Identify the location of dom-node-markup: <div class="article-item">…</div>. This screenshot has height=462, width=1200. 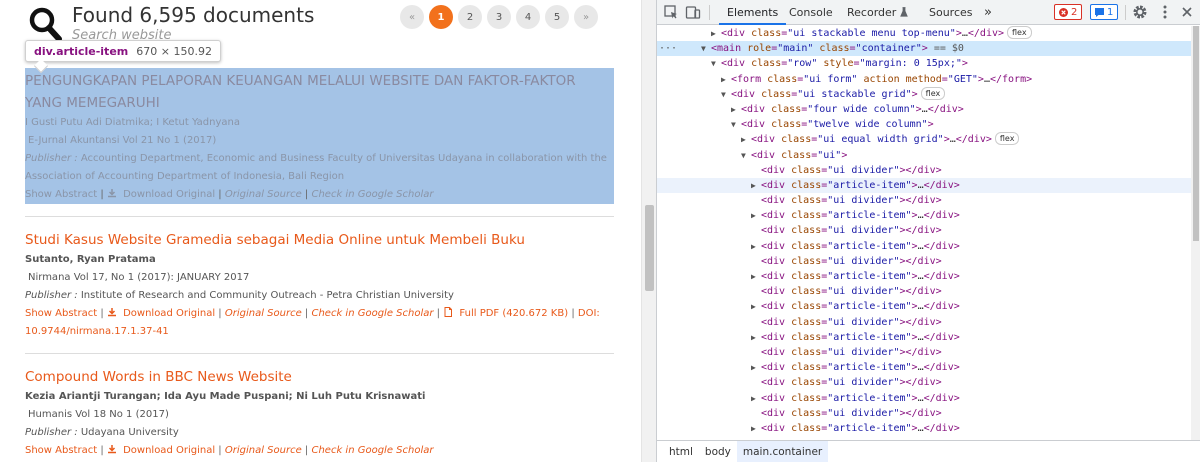
(860, 185).